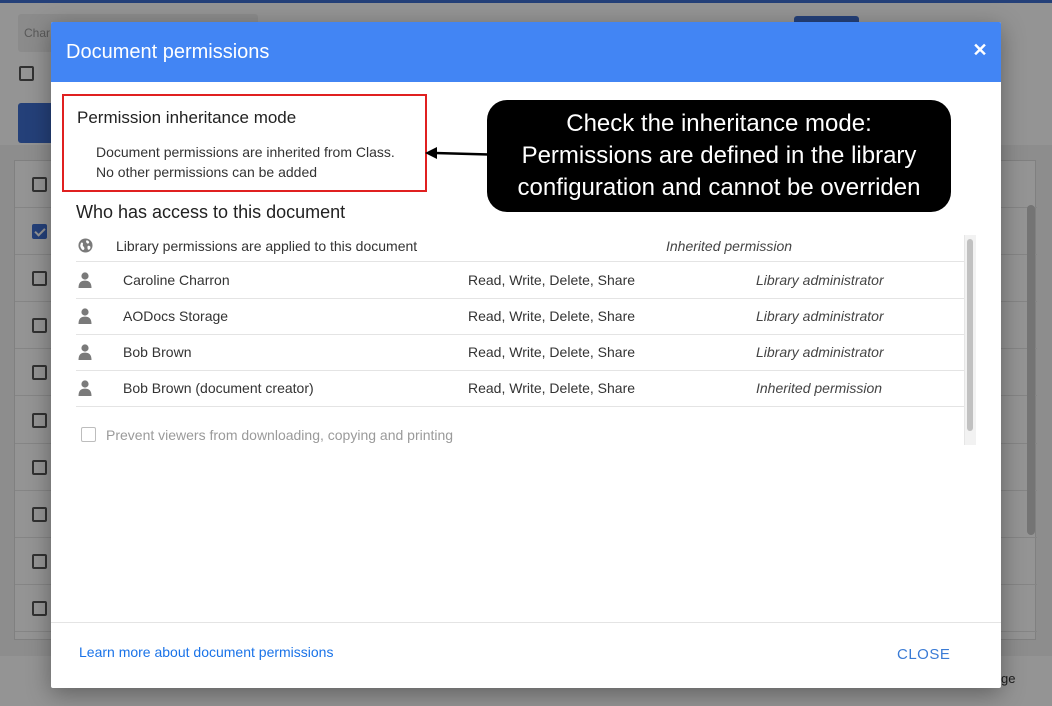 The image size is (1052, 706). I want to click on close-button: CLOSE, so click(923, 654).